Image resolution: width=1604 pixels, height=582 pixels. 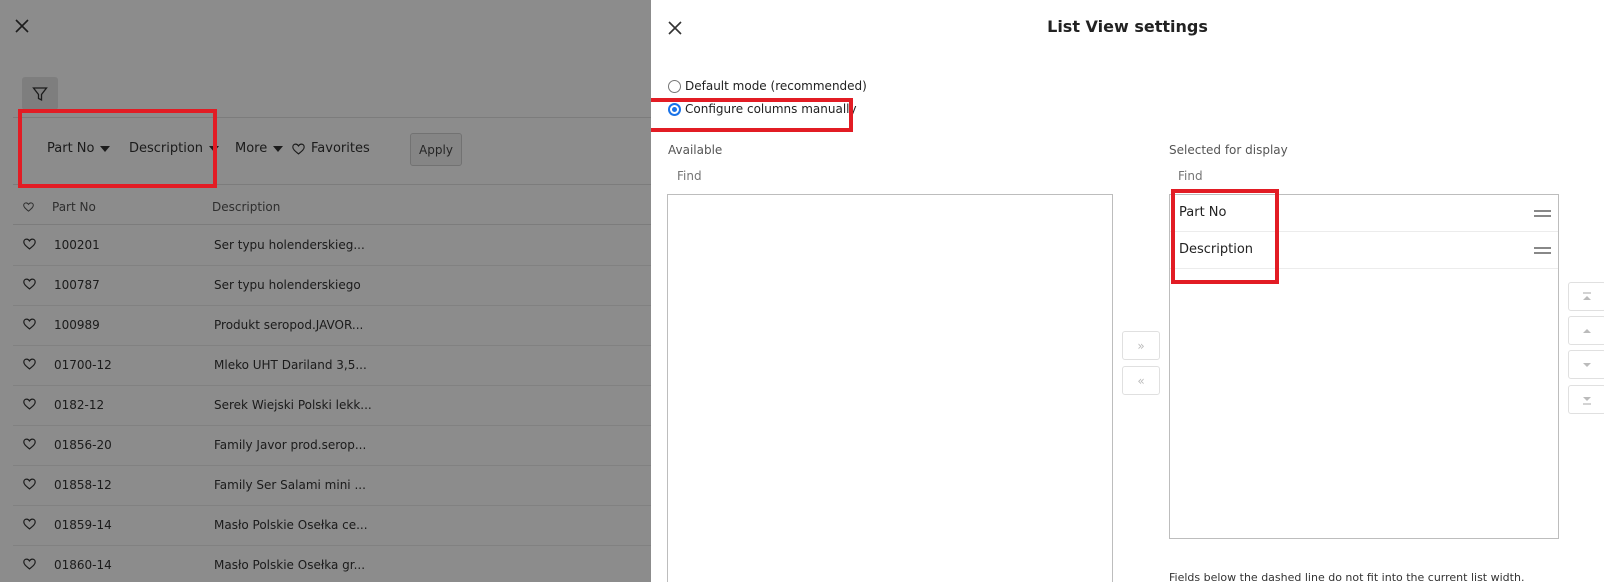 I want to click on radio-default-mode: Default mode (recommended), so click(x=767, y=86).